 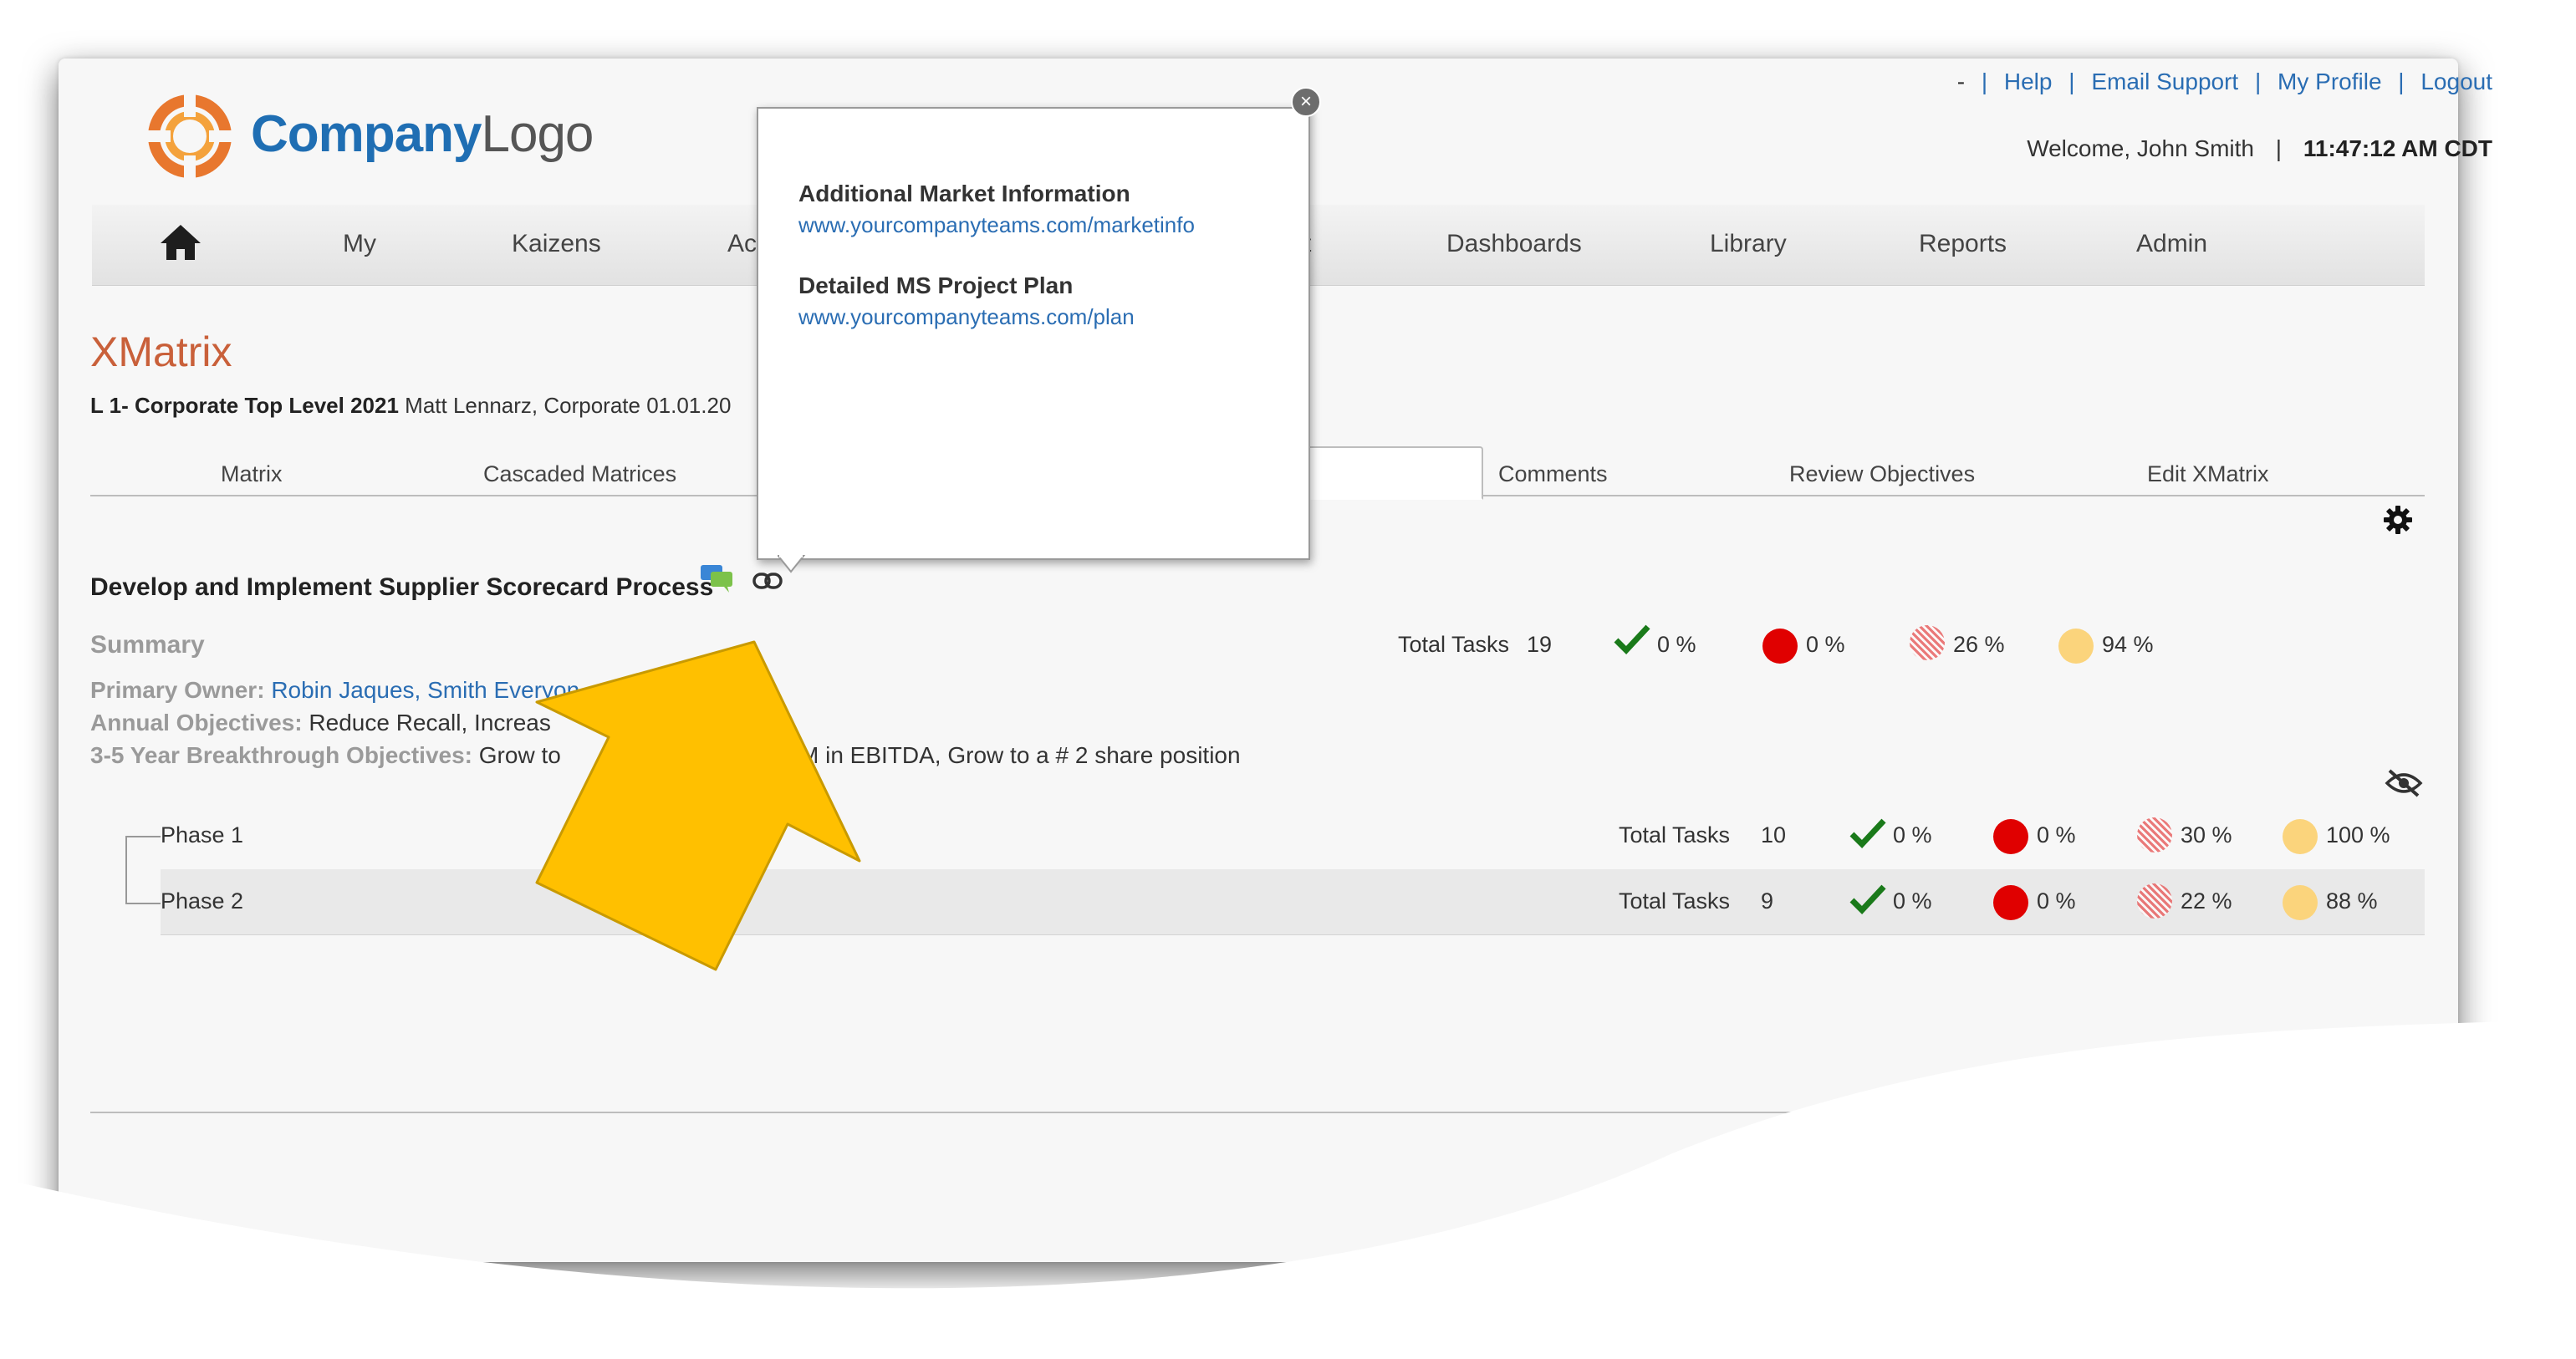 What do you see at coordinates (698, 805) in the screenshot?
I see `callout-arrow-icon` at bounding box center [698, 805].